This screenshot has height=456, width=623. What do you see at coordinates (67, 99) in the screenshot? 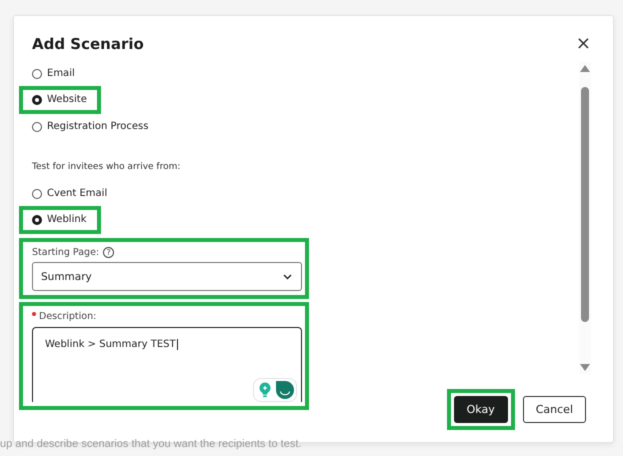
I see `radio-label: Website` at bounding box center [67, 99].